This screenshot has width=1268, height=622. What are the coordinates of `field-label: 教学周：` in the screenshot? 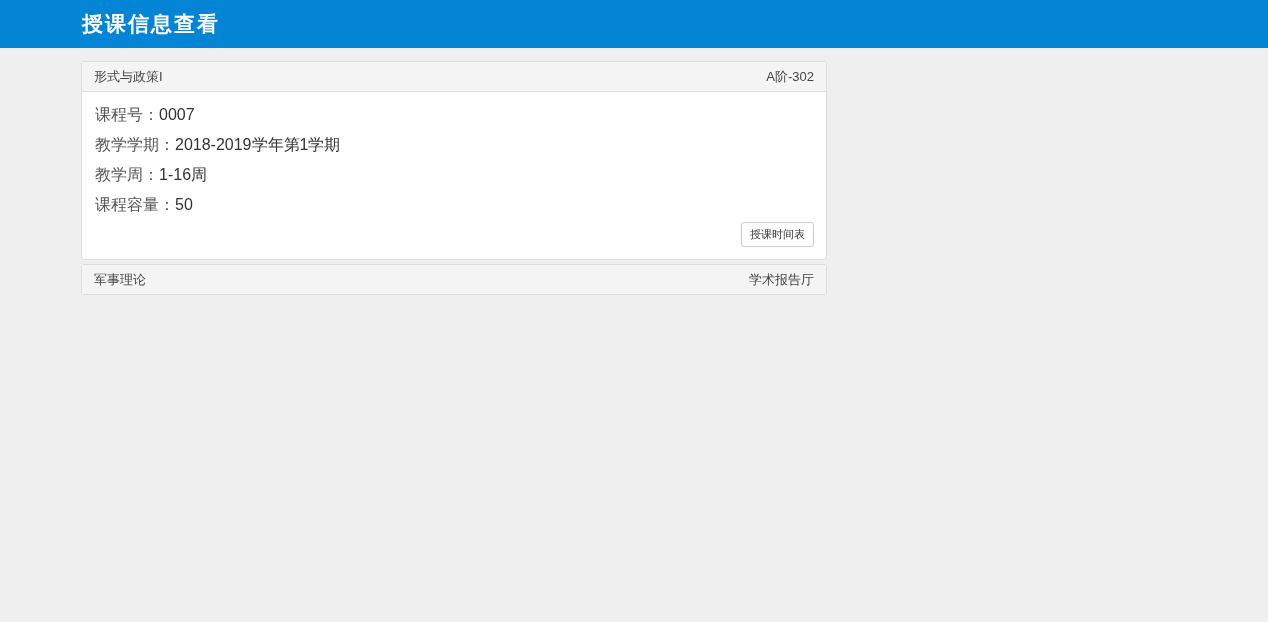 It's located at (127, 174).